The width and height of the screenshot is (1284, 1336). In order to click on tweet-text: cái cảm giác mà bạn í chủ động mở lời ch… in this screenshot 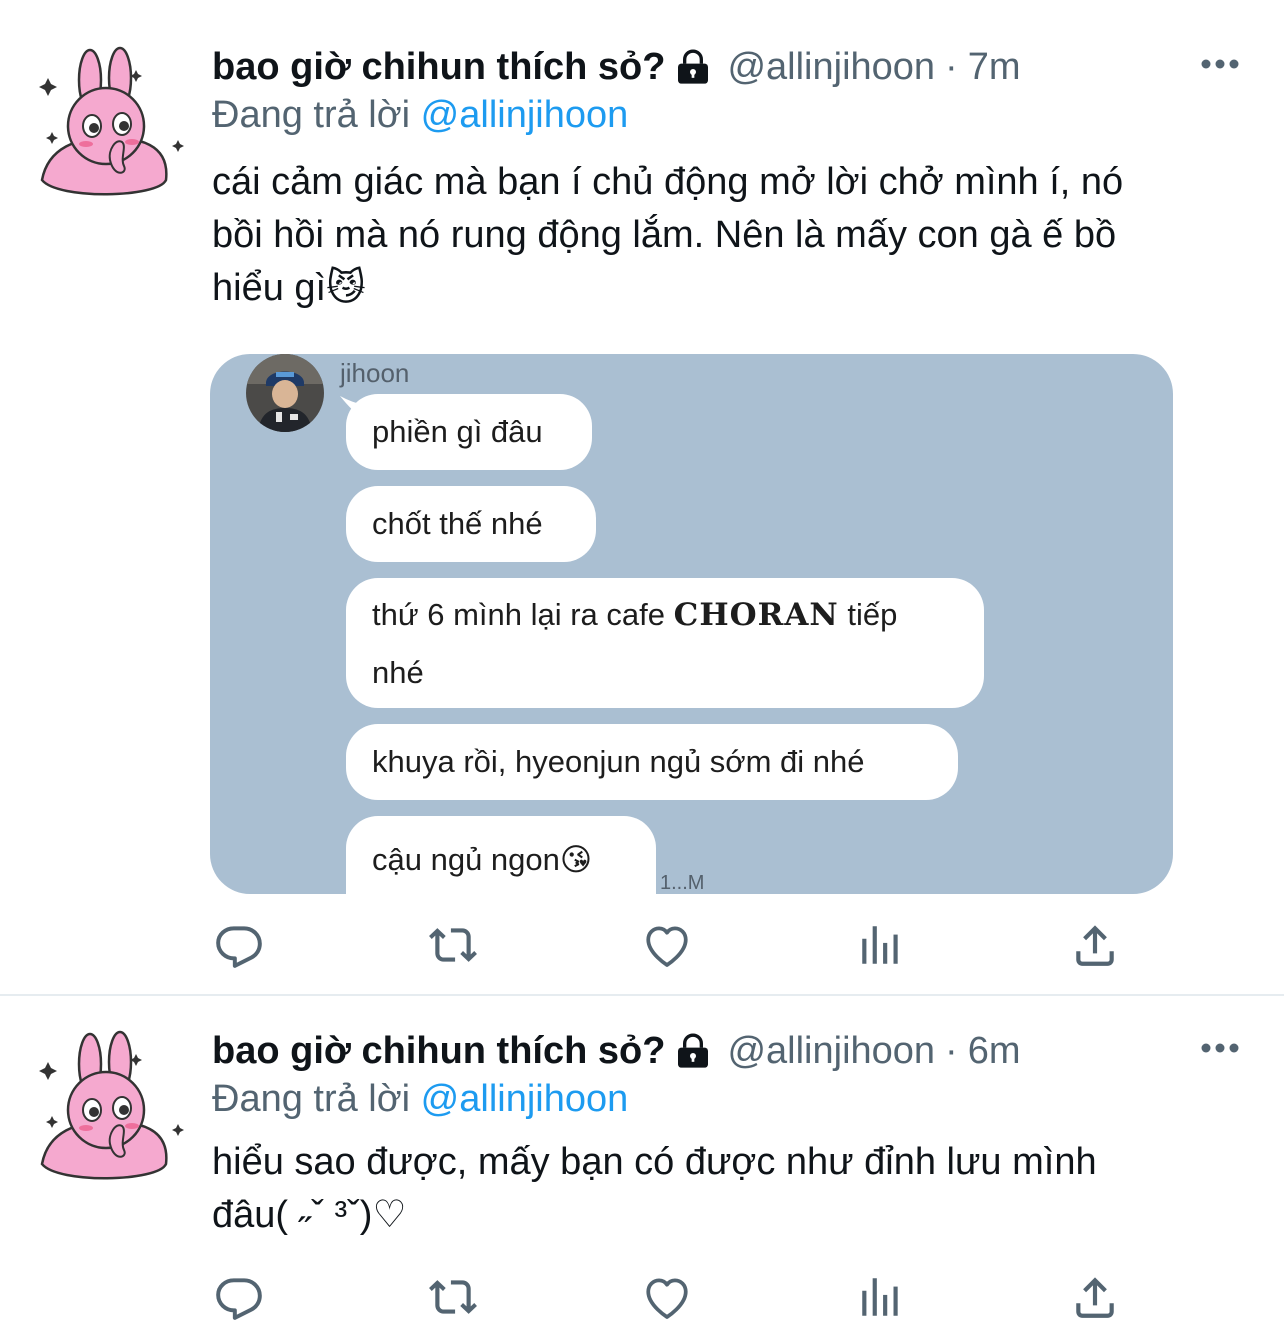, I will do `click(732, 235)`.